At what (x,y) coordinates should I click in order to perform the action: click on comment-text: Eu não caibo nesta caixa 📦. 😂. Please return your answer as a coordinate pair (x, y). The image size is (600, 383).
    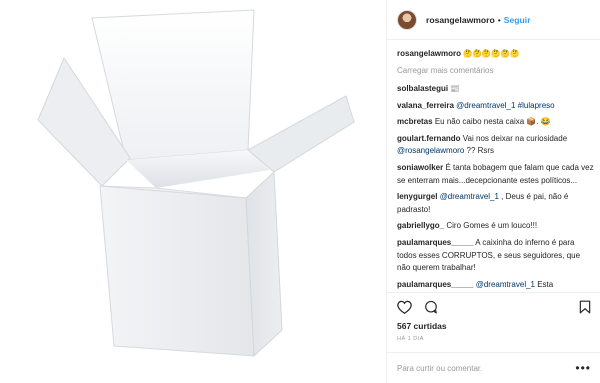
    Looking at the image, I should click on (492, 122).